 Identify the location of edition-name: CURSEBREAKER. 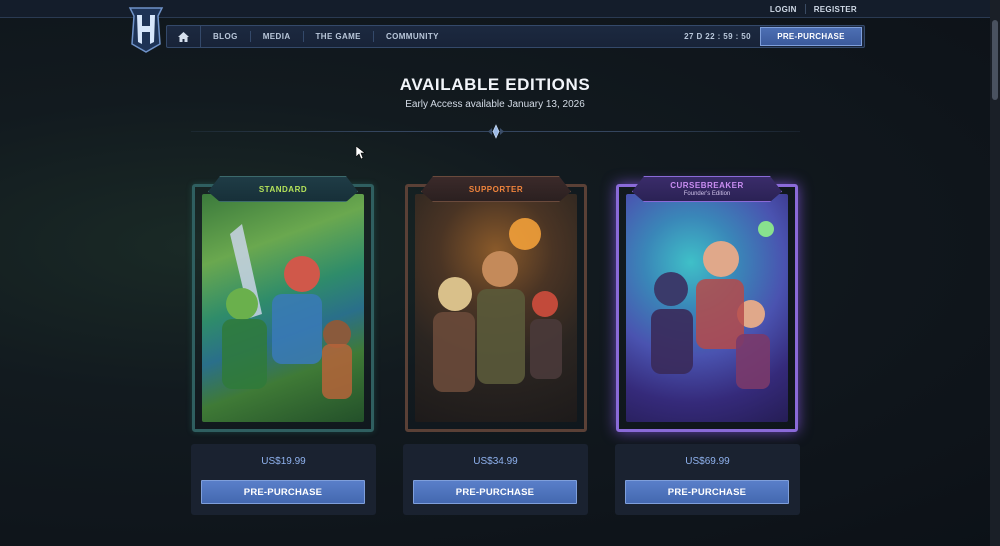
(707, 185).